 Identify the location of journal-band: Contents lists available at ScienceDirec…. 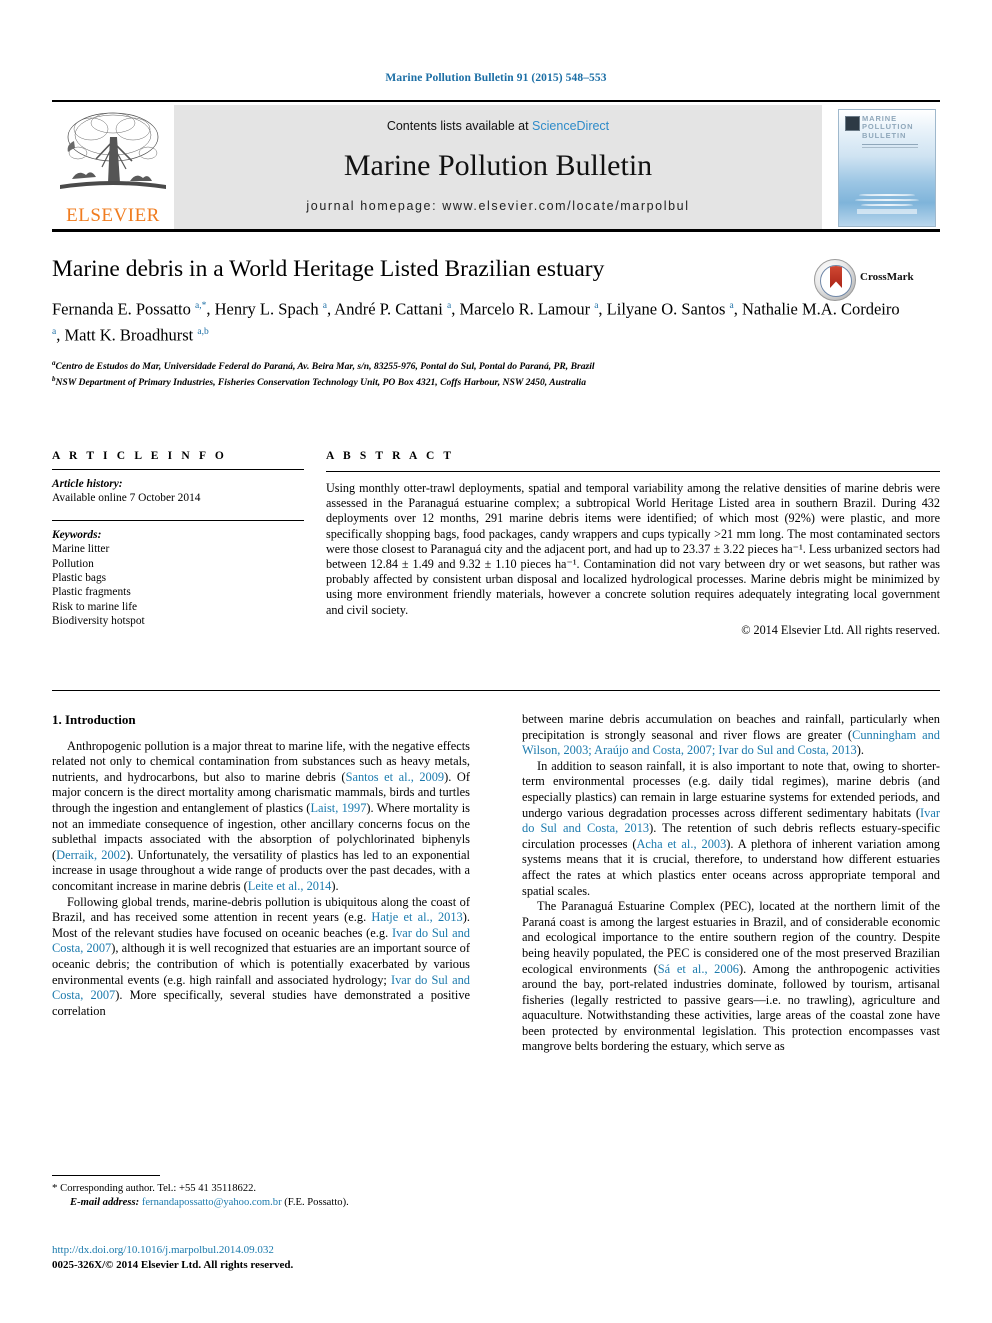
(498, 167).